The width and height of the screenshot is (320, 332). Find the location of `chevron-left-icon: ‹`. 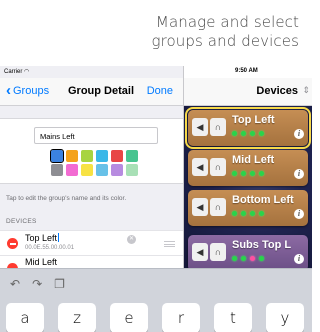

chevron-left-icon: ‹ is located at coordinates (8, 90).